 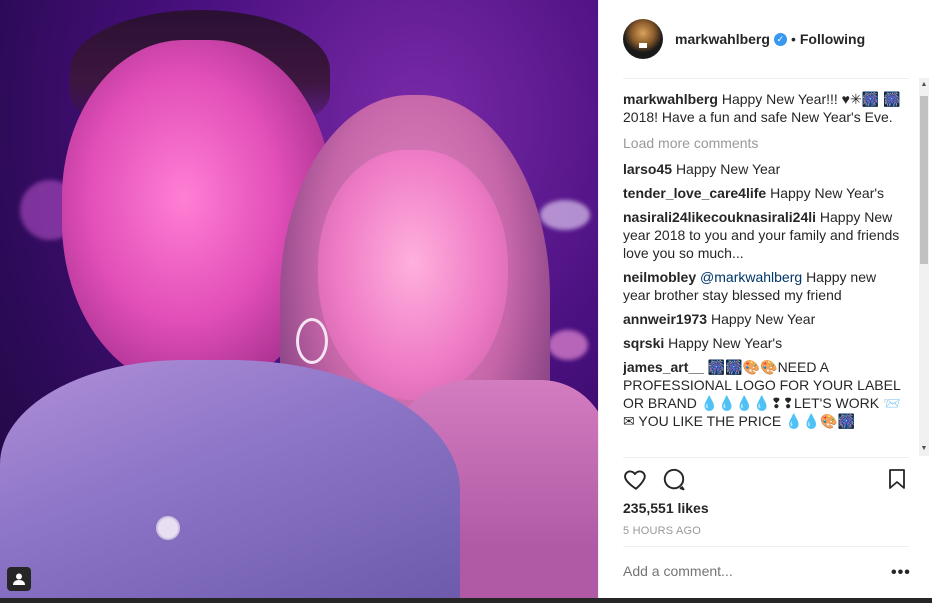 I want to click on header-username: markwahlberg, so click(x=722, y=39).